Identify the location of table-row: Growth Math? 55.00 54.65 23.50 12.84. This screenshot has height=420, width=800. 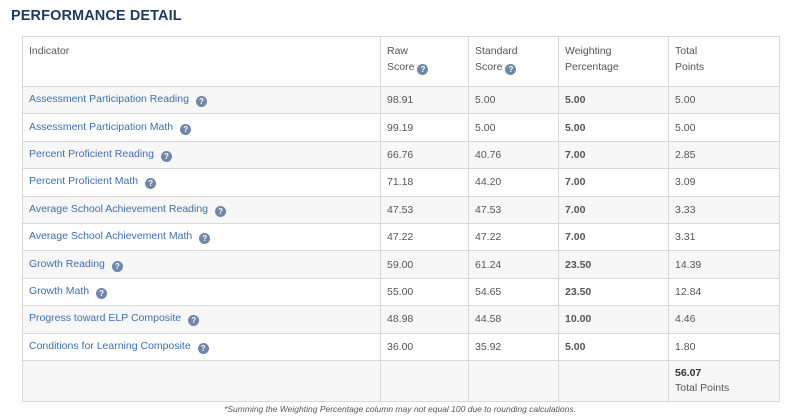
(401, 292).